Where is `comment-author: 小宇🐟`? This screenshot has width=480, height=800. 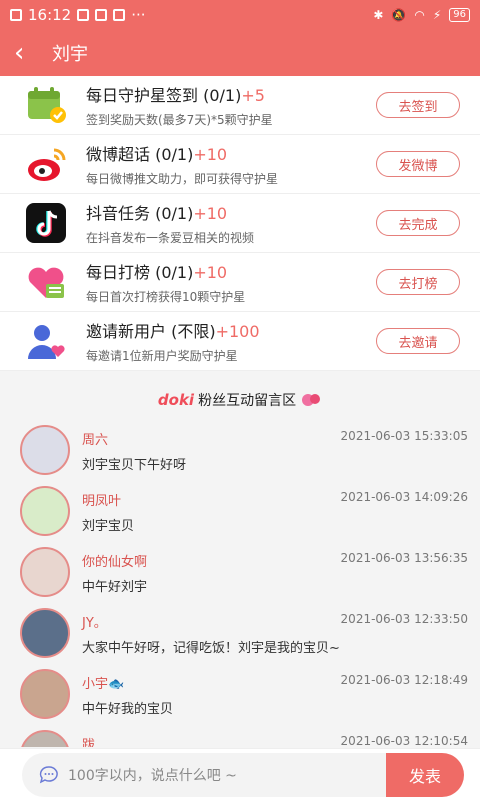
comment-author: 小宇🐟 is located at coordinates (103, 682).